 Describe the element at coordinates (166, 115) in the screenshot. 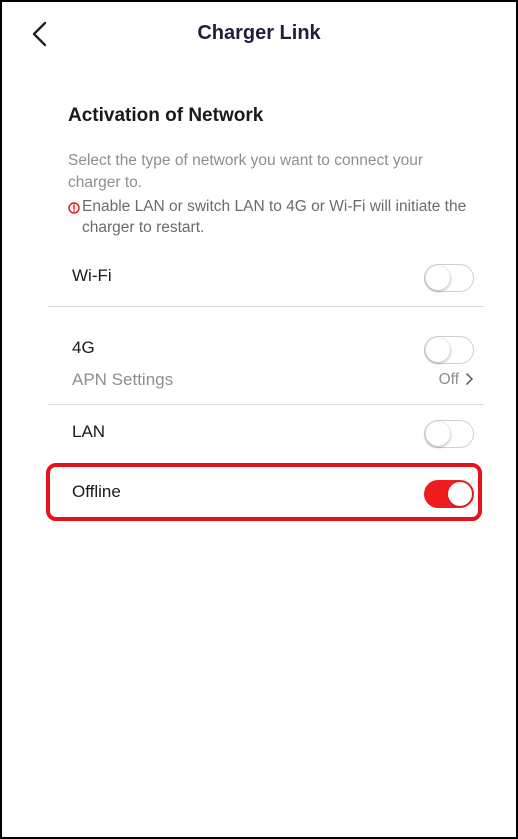

I see `section-title: Activation of Network` at that location.